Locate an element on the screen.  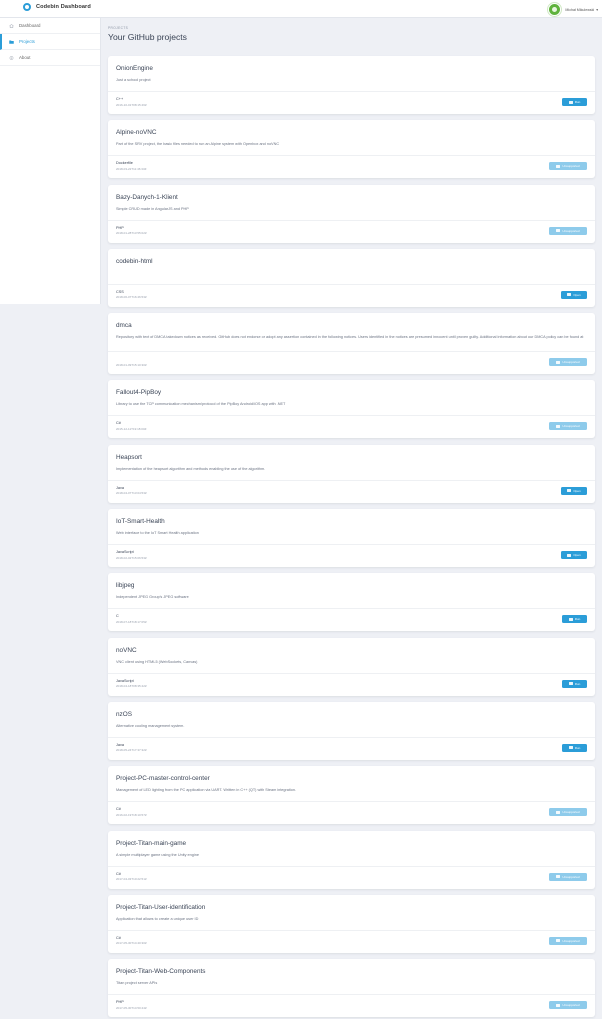
project-name: Project-Titan-Web-Components is located at coordinates (161, 971).